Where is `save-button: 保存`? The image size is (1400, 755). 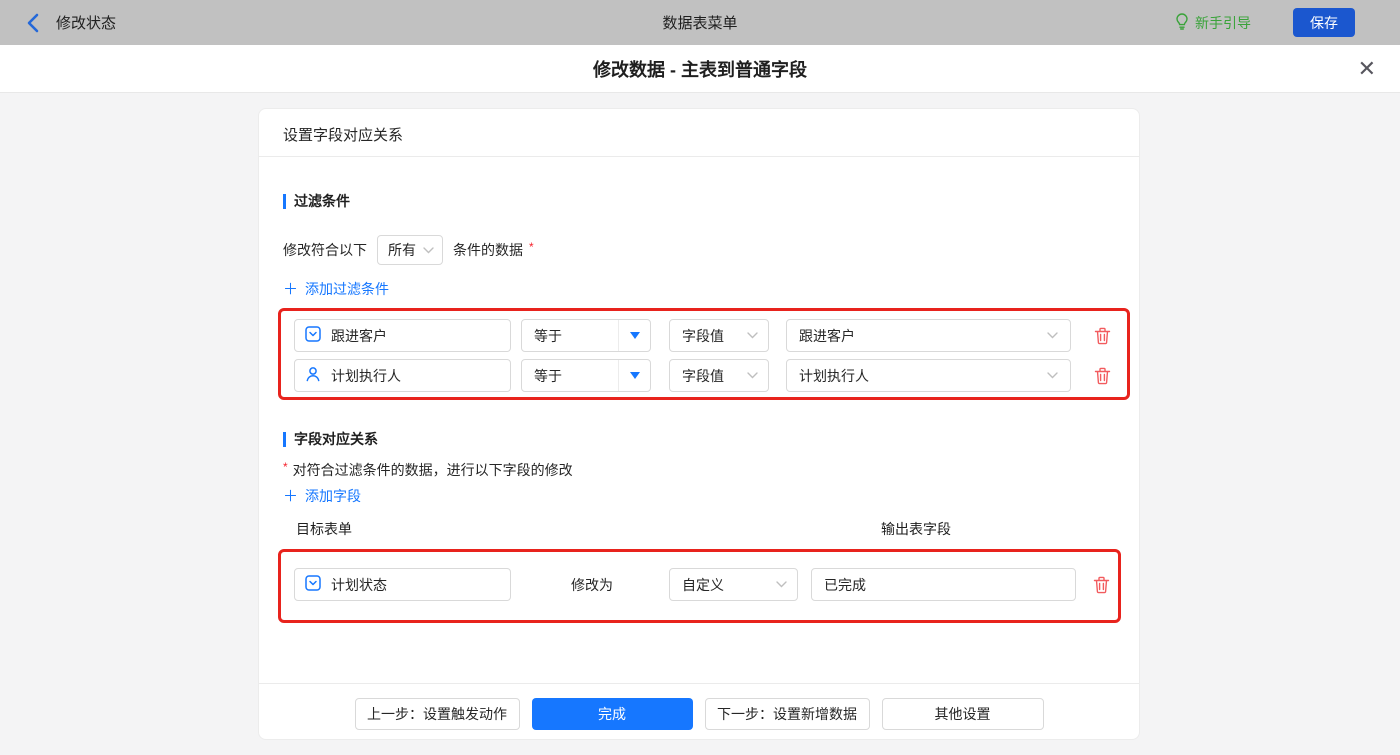
save-button: 保存 is located at coordinates (1324, 22).